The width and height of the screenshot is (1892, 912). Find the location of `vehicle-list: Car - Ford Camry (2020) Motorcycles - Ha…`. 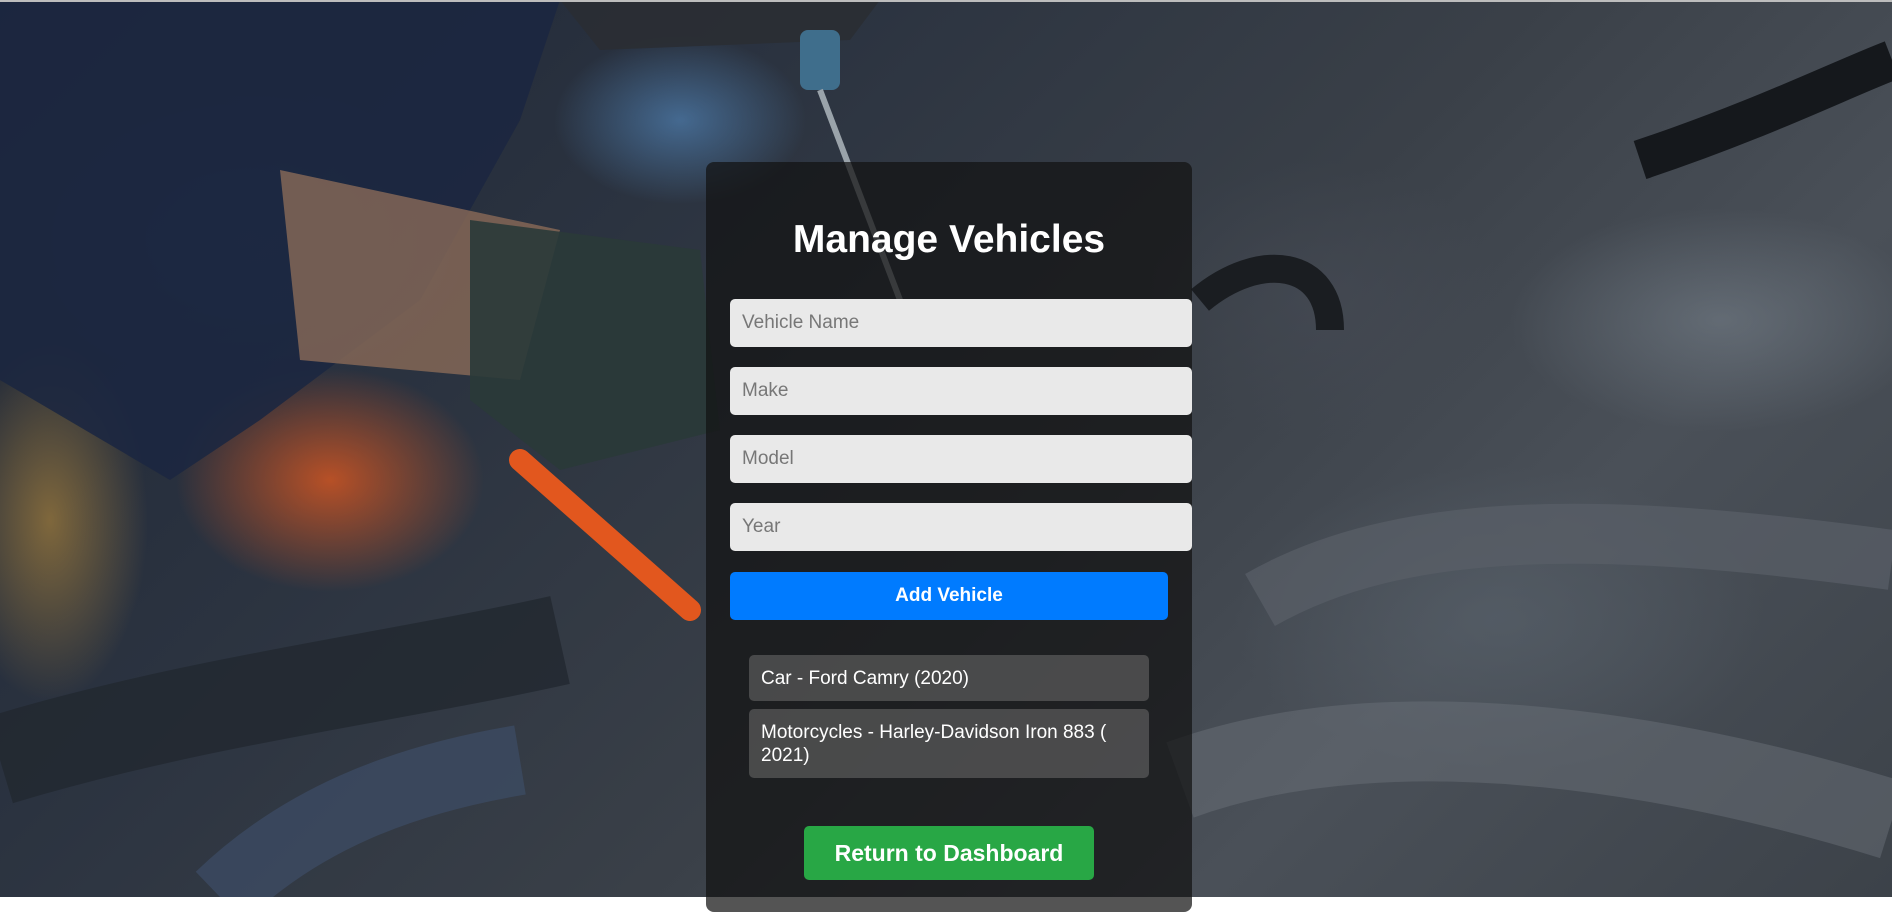

vehicle-list: Car - Ford Camry (2020) Motorcycles - Ha… is located at coordinates (949, 720).